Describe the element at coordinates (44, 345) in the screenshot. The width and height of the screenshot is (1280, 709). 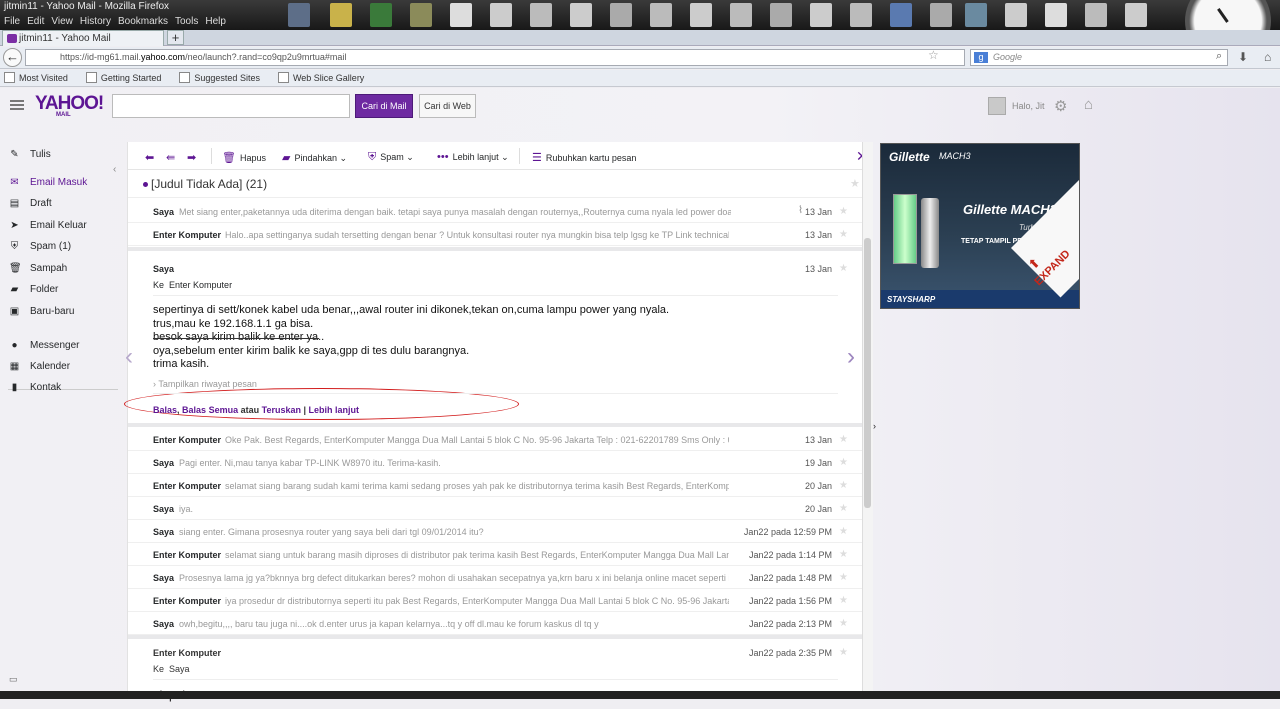
I see `sidebar-item-messenger: ● Messenger` at that location.